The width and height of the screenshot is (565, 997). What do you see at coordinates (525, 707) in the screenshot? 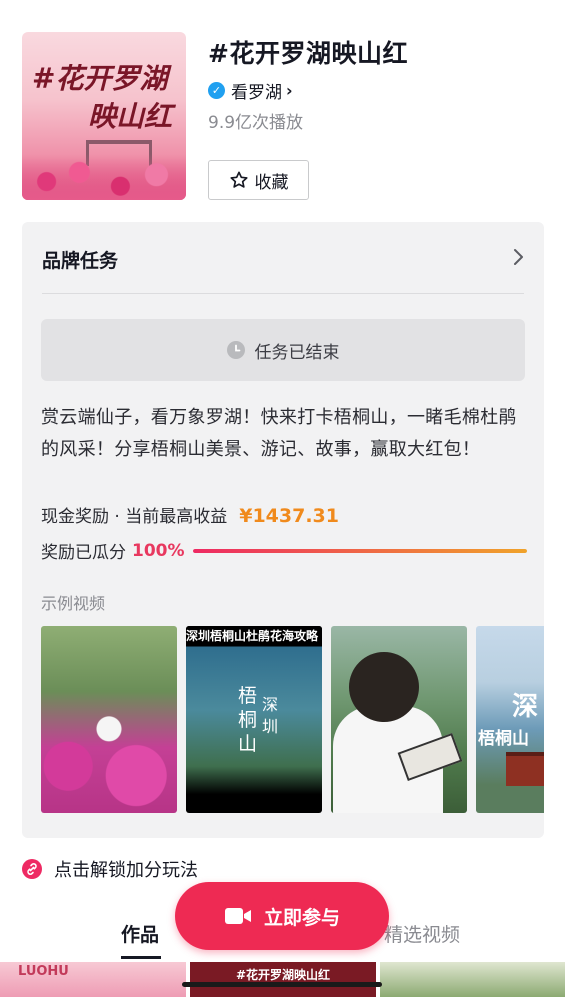
I see `thumbnail-text: 深` at bounding box center [525, 707].